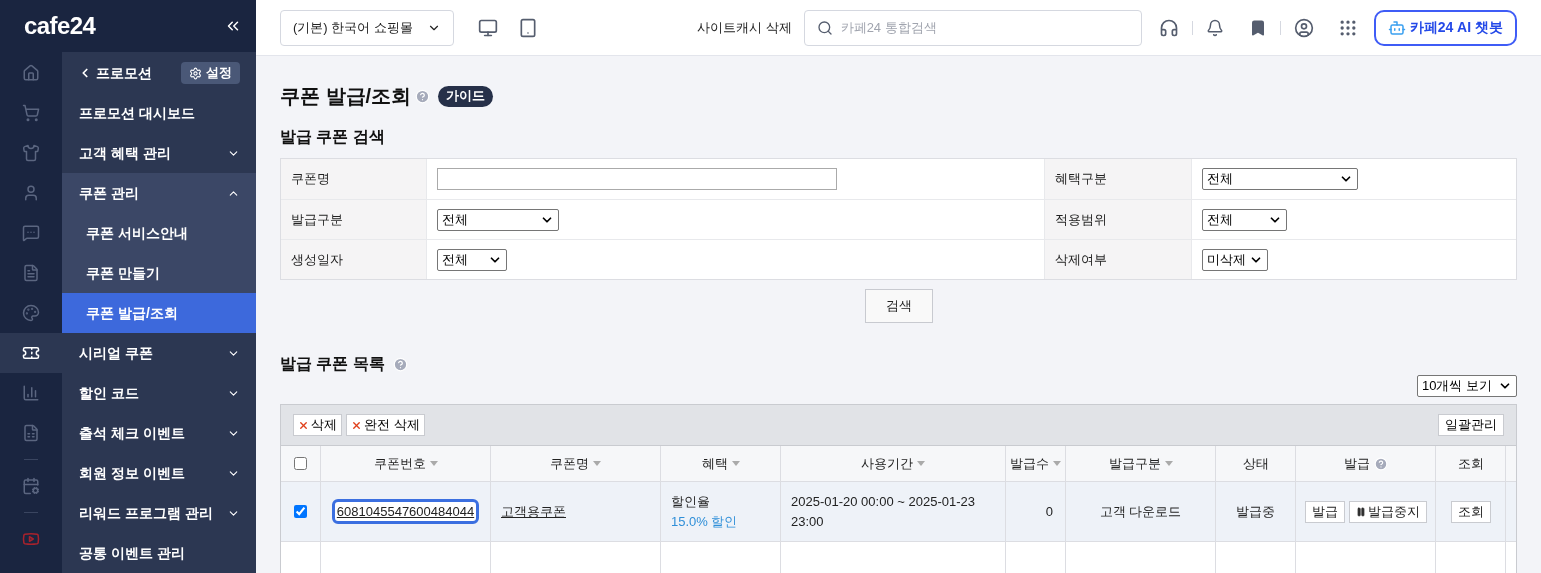 This screenshot has width=1541, height=573. Describe the element at coordinates (883, 511) in the screenshot. I see `usage-period: 2025-01-20 00:00 ~ 2025-01-23 23:00` at that location.